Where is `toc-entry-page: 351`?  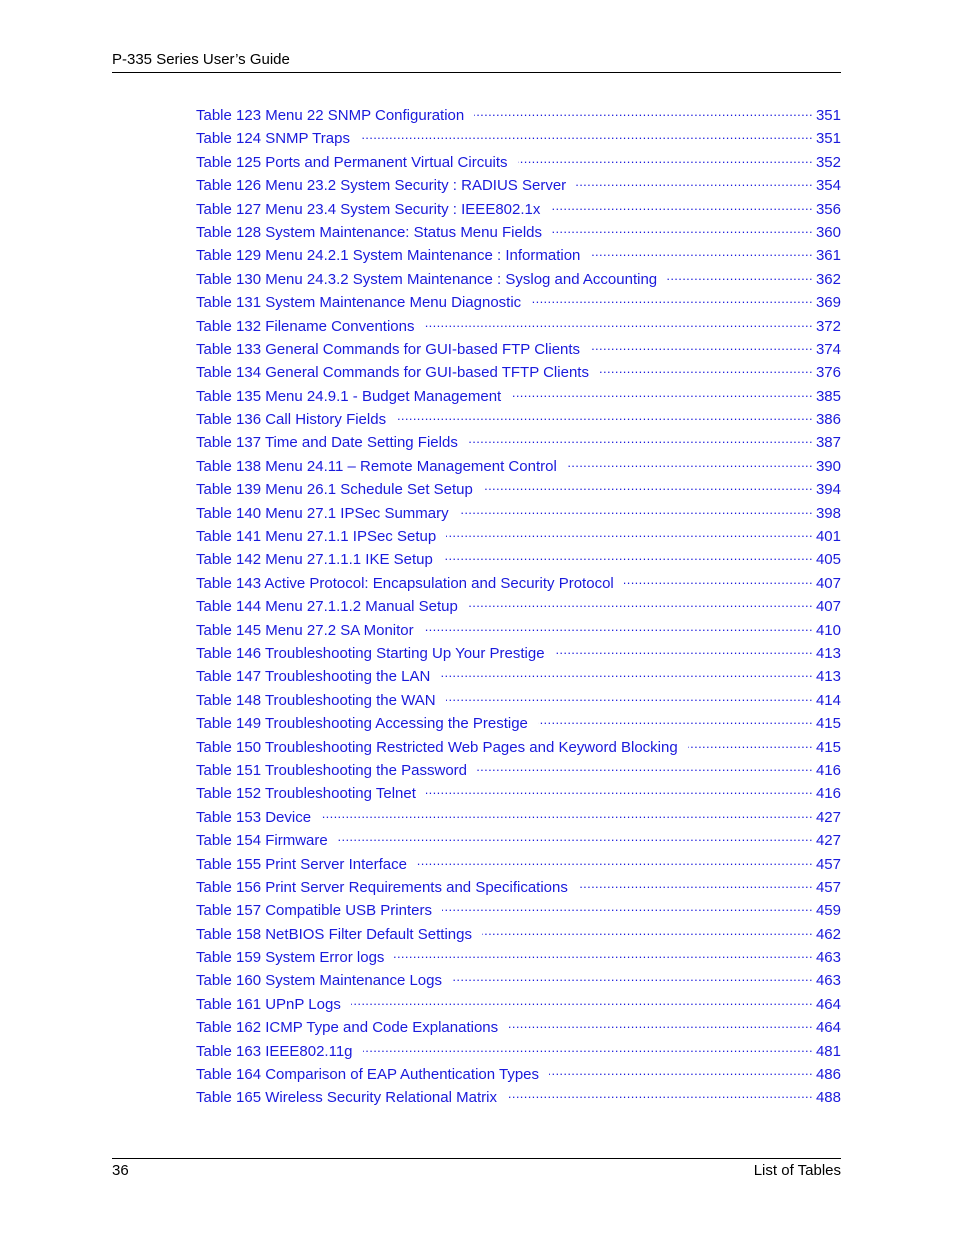
toc-entry-page: 351 is located at coordinates (828, 115).